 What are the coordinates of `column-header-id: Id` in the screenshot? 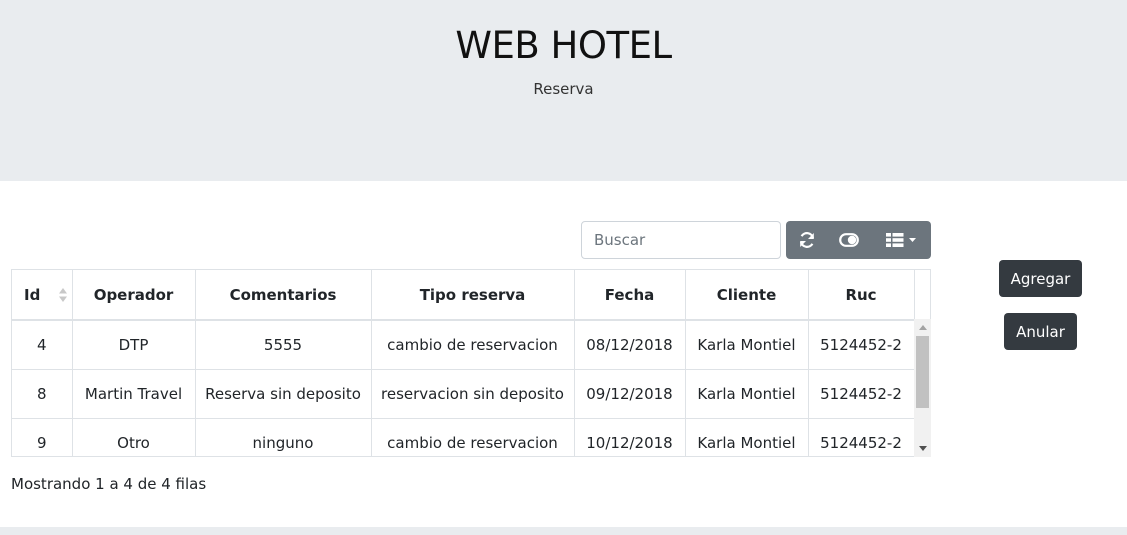 It's located at (42, 295).